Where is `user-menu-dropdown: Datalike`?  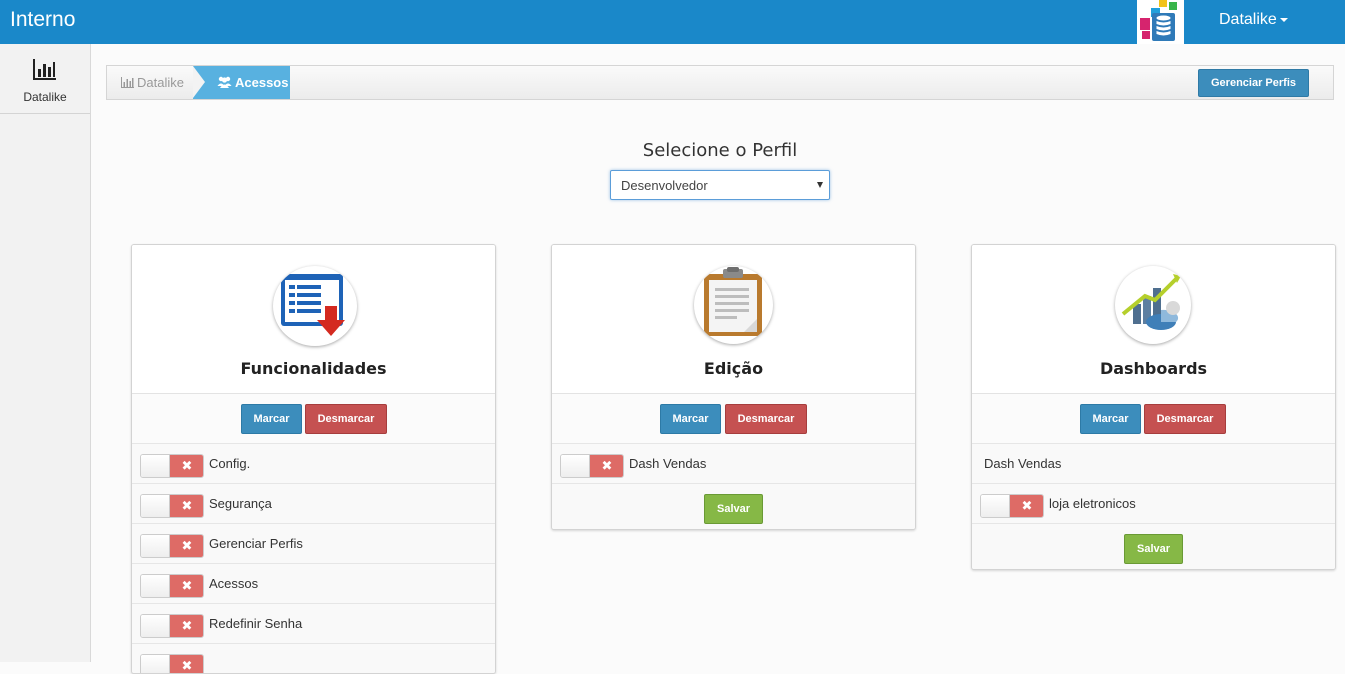 user-menu-dropdown: Datalike is located at coordinates (1253, 20).